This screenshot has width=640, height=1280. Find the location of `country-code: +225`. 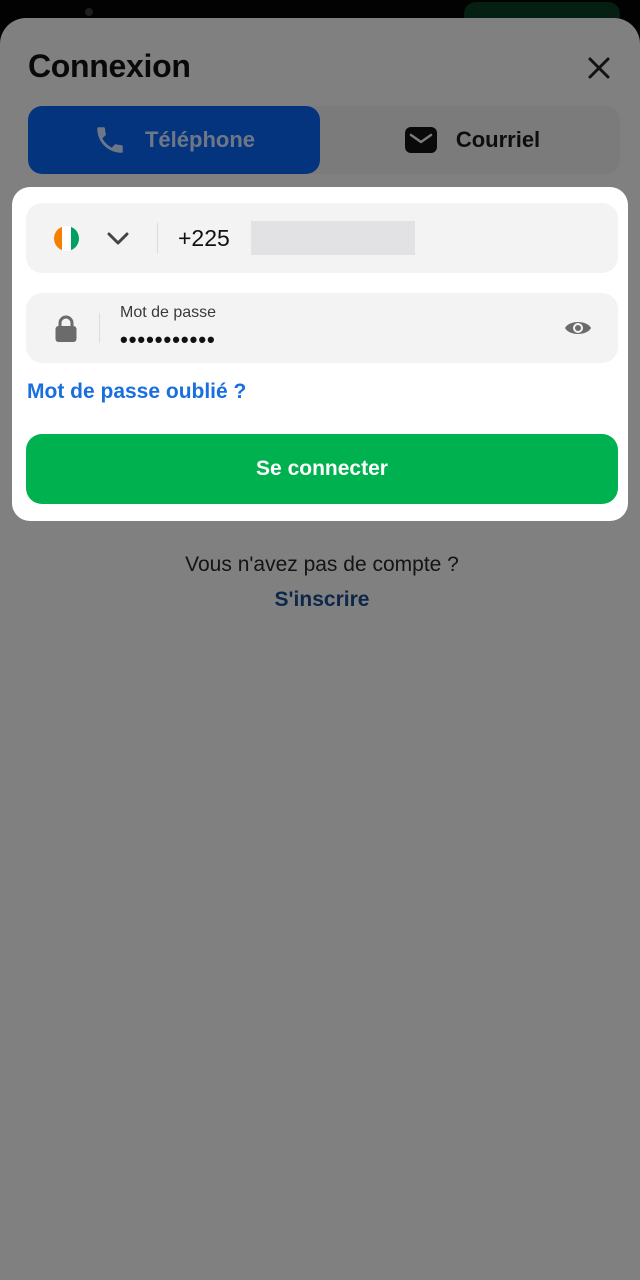

country-code: +225 is located at coordinates (204, 238).